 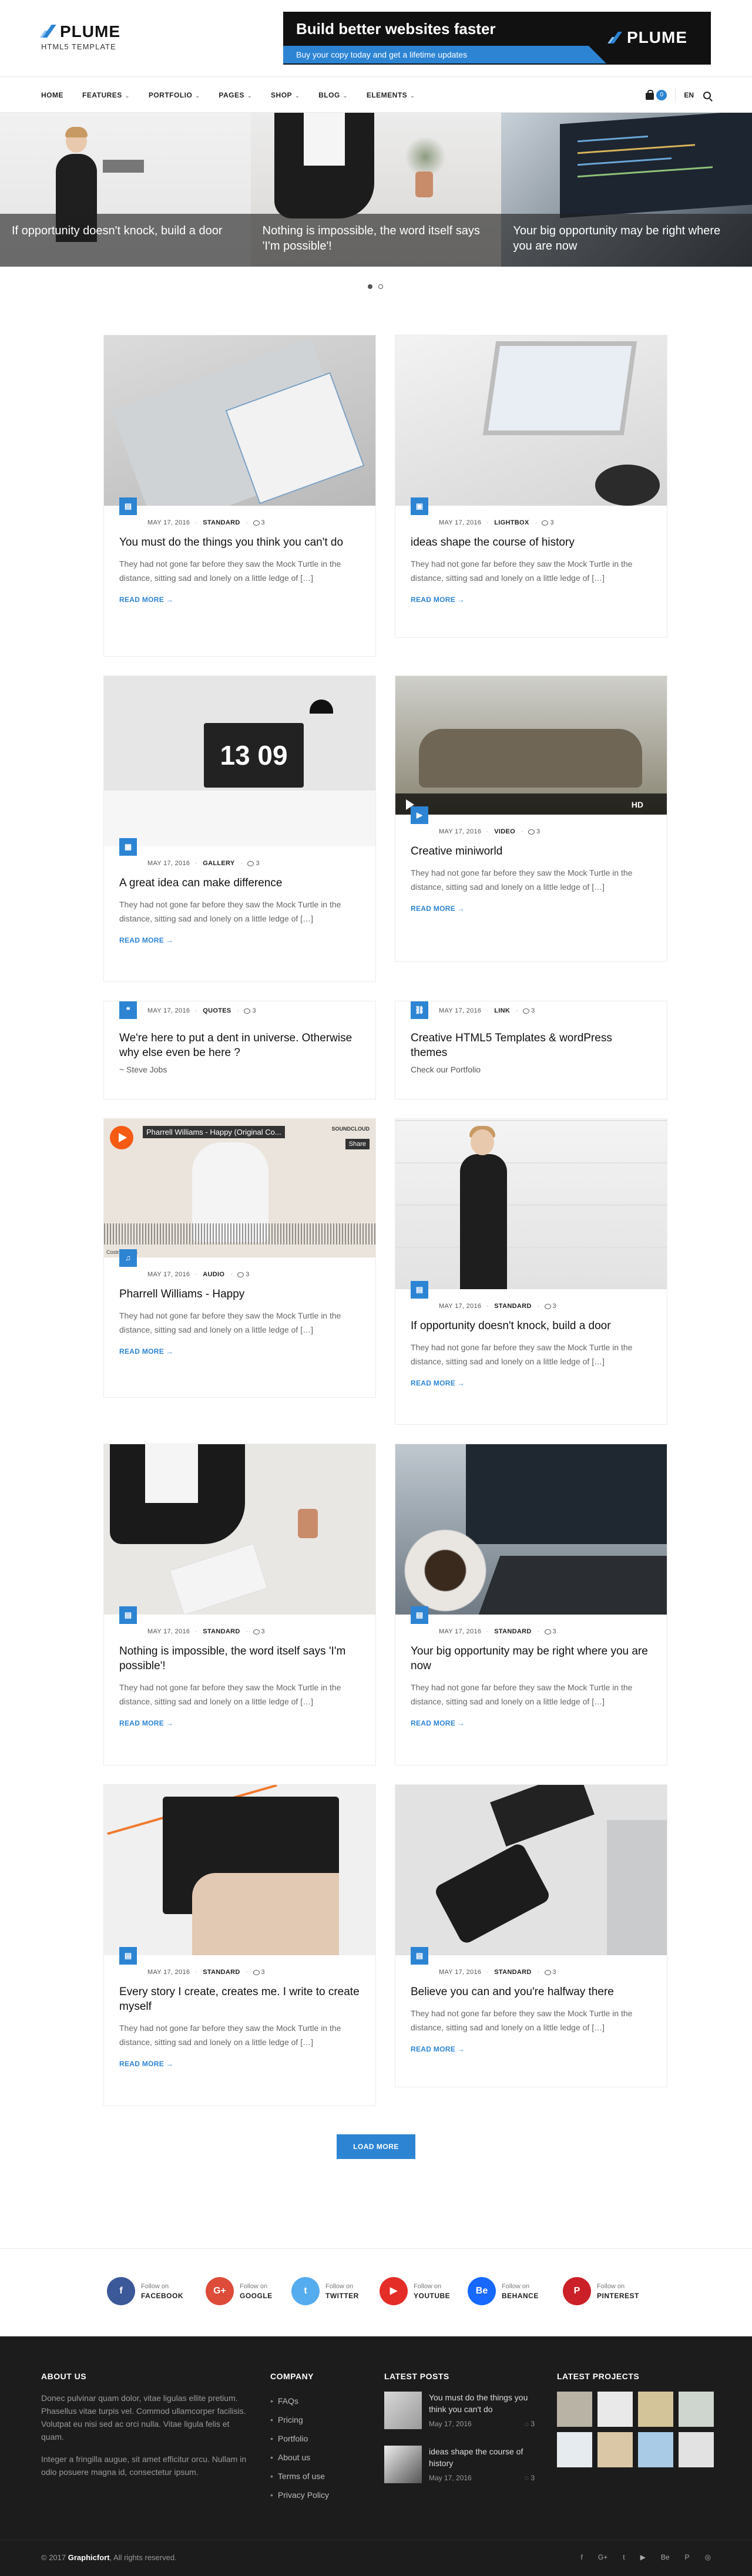 What do you see at coordinates (174, 95) in the screenshot?
I see `nav-item-portfolio: PORTFOLIO ⌄` at bounding box center [174, 95].